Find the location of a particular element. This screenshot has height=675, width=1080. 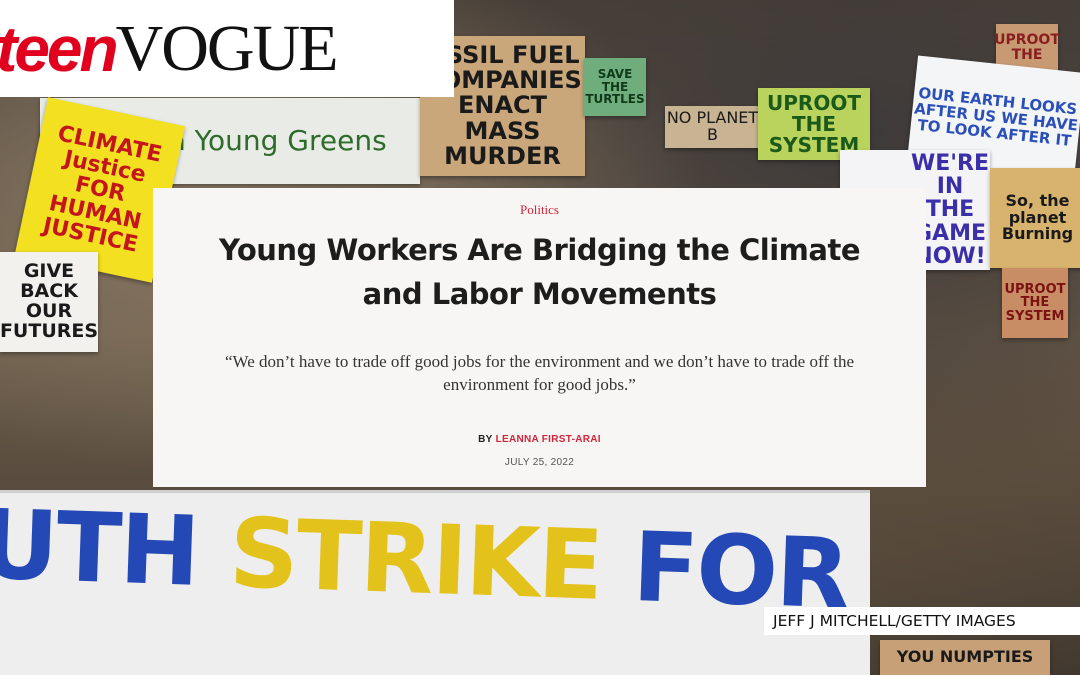

sign-you-numpties: YOU NUMPTIES is located at coordinates (965, 657).